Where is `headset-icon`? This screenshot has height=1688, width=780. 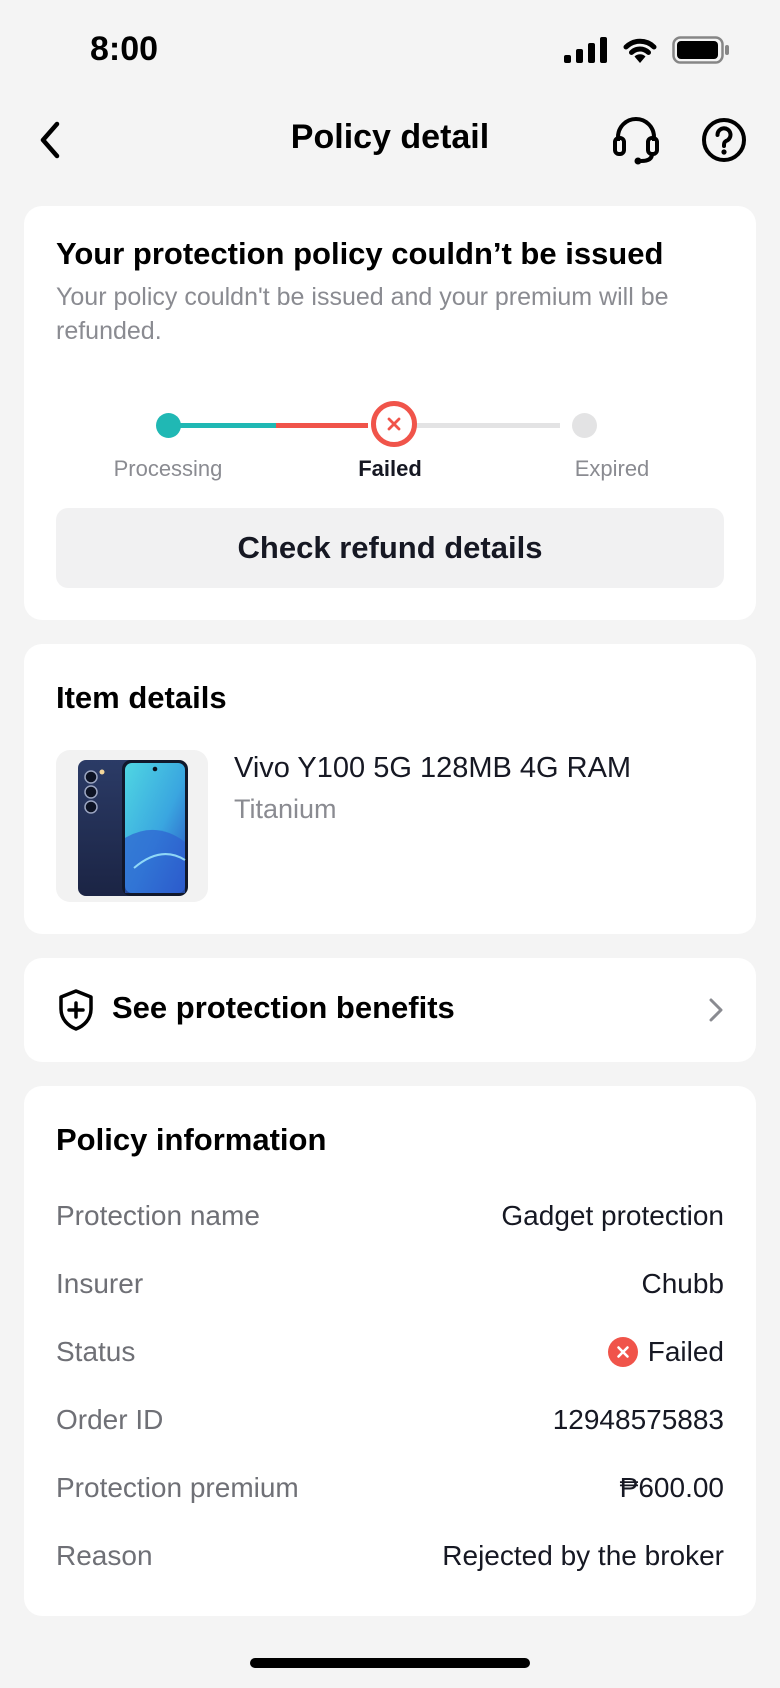 headset-icon is located at coordinates (636, 141).